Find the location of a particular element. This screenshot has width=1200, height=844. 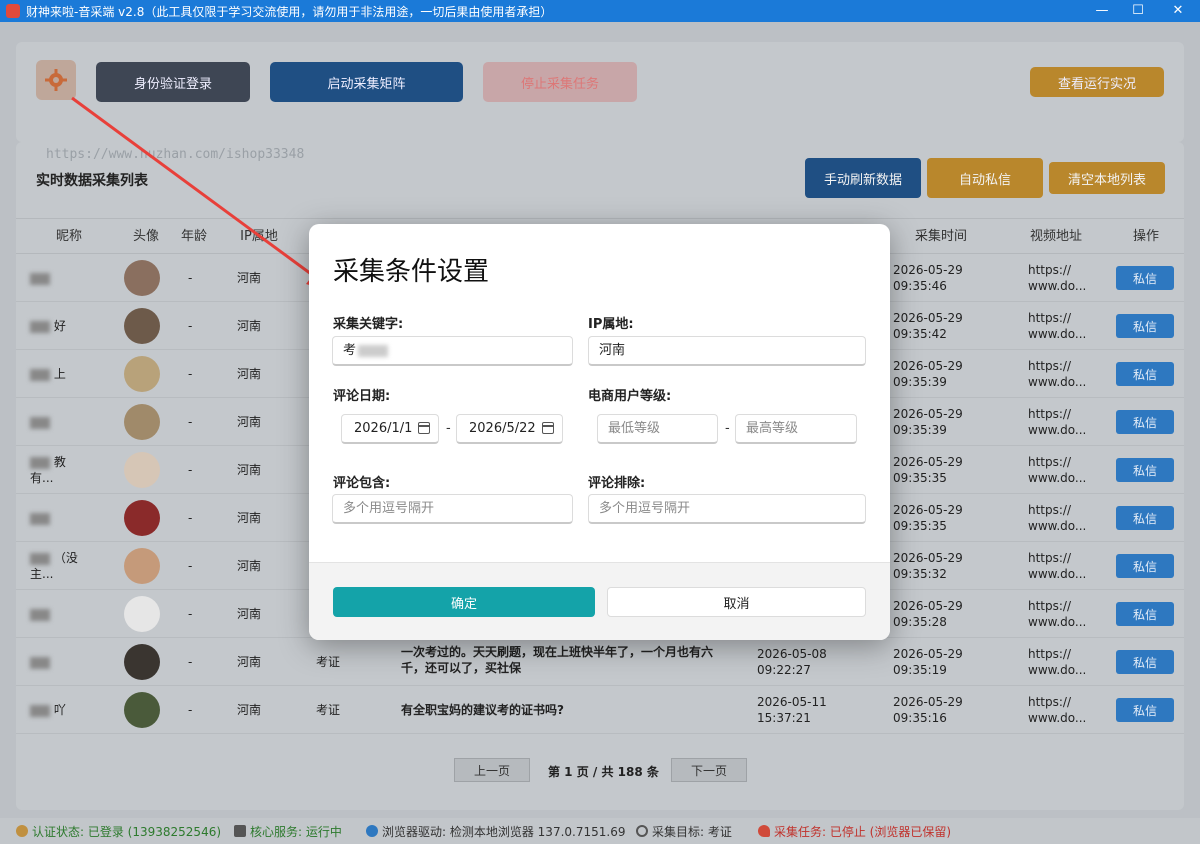

comment-clock: 15:37:21 is located at coordinates (784, 718).